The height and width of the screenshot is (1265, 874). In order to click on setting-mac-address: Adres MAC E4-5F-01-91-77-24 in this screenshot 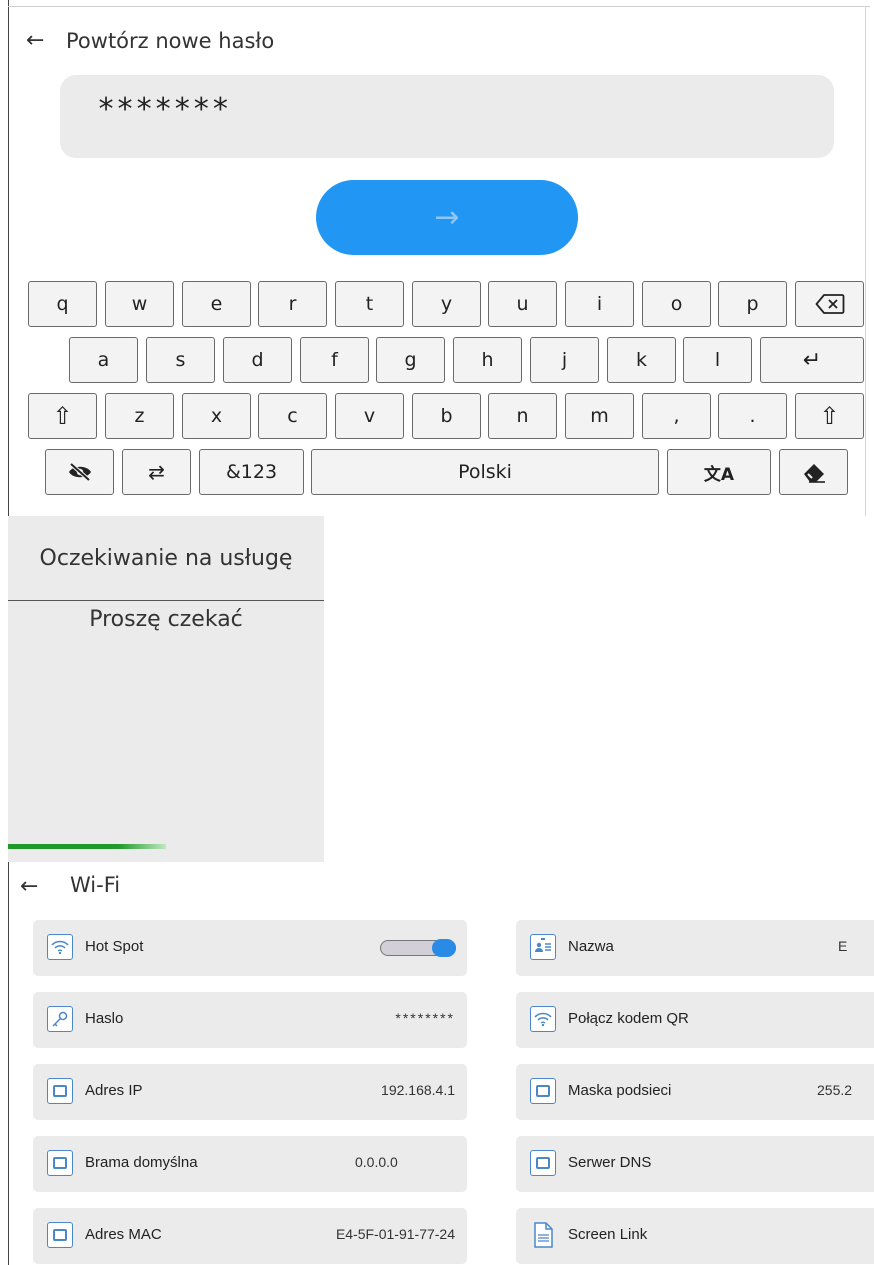, I will do `click(250, 1236)`.